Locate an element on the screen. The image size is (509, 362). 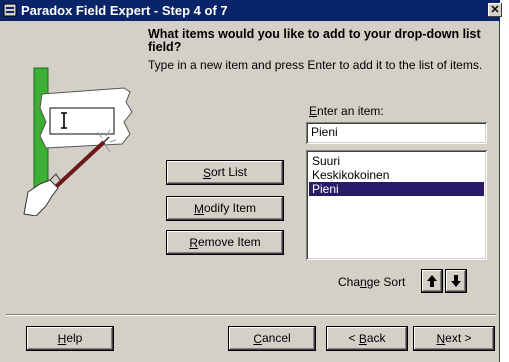
back-button: < Back is located at coordinates (367, 338).